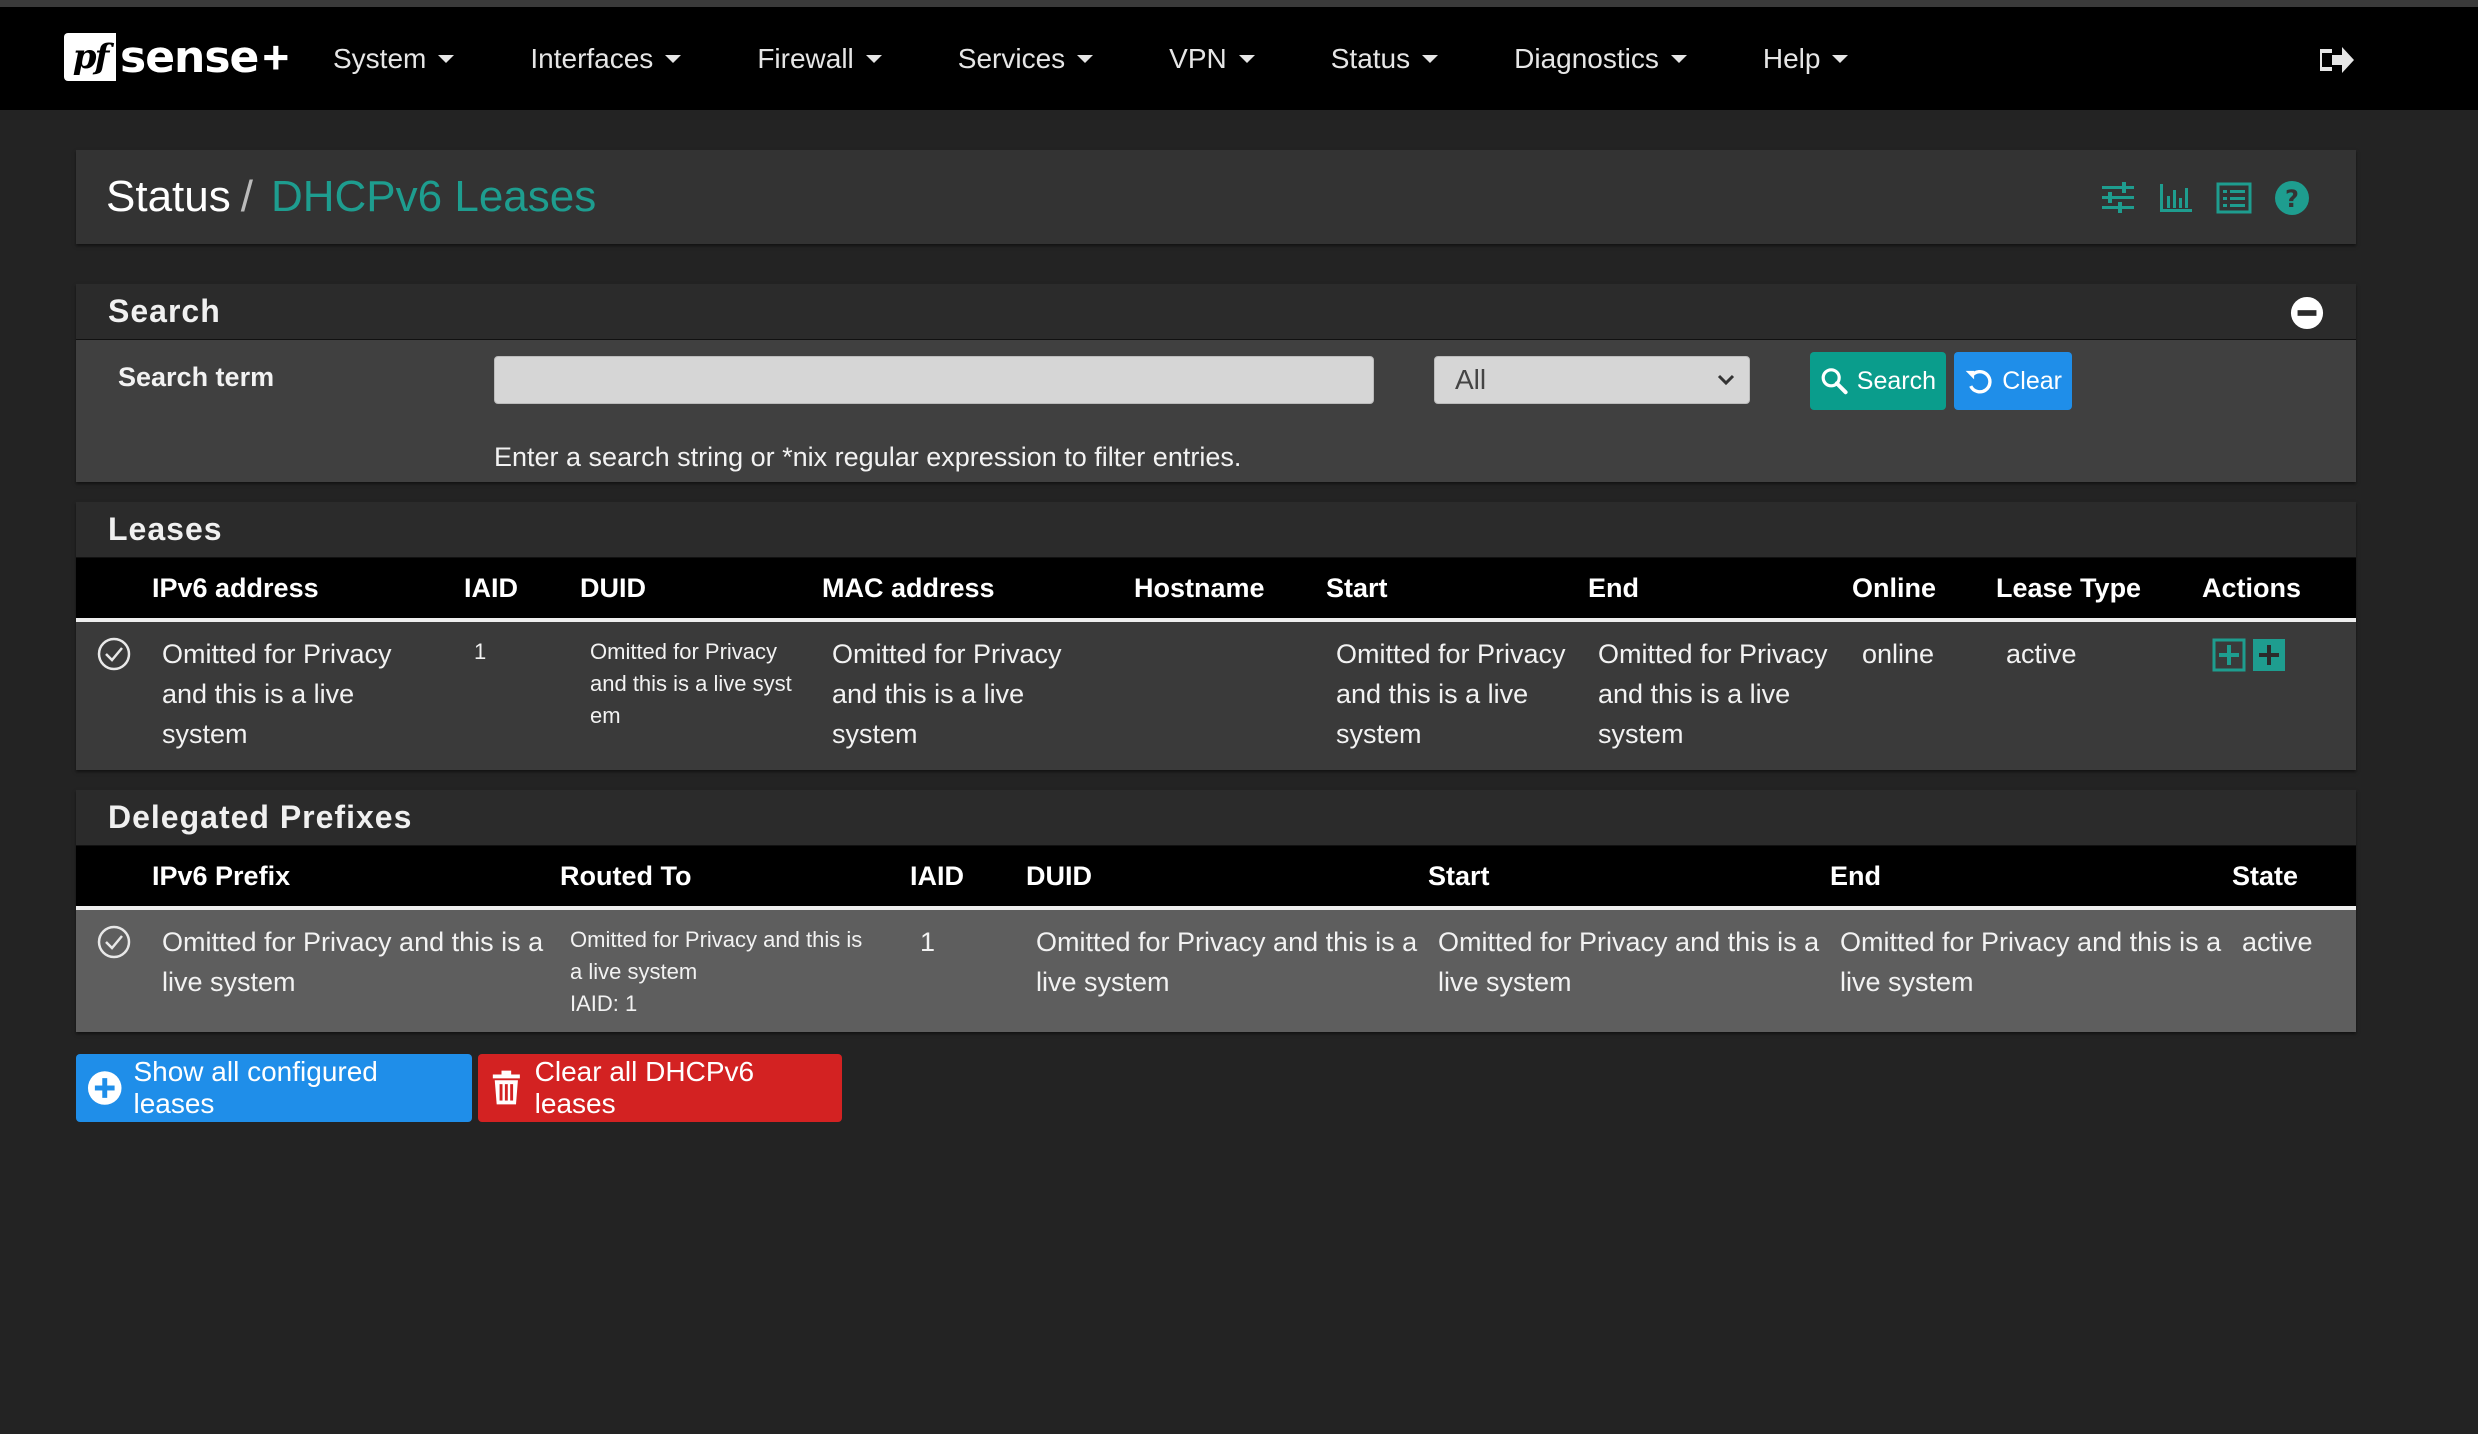 The height and width of the screenshot is (1434, 2478). What do you see at coordinates (805, 58) in the screenshot?
I see `menu-firewall-label: Firewall` at bounding box center [805, 58].